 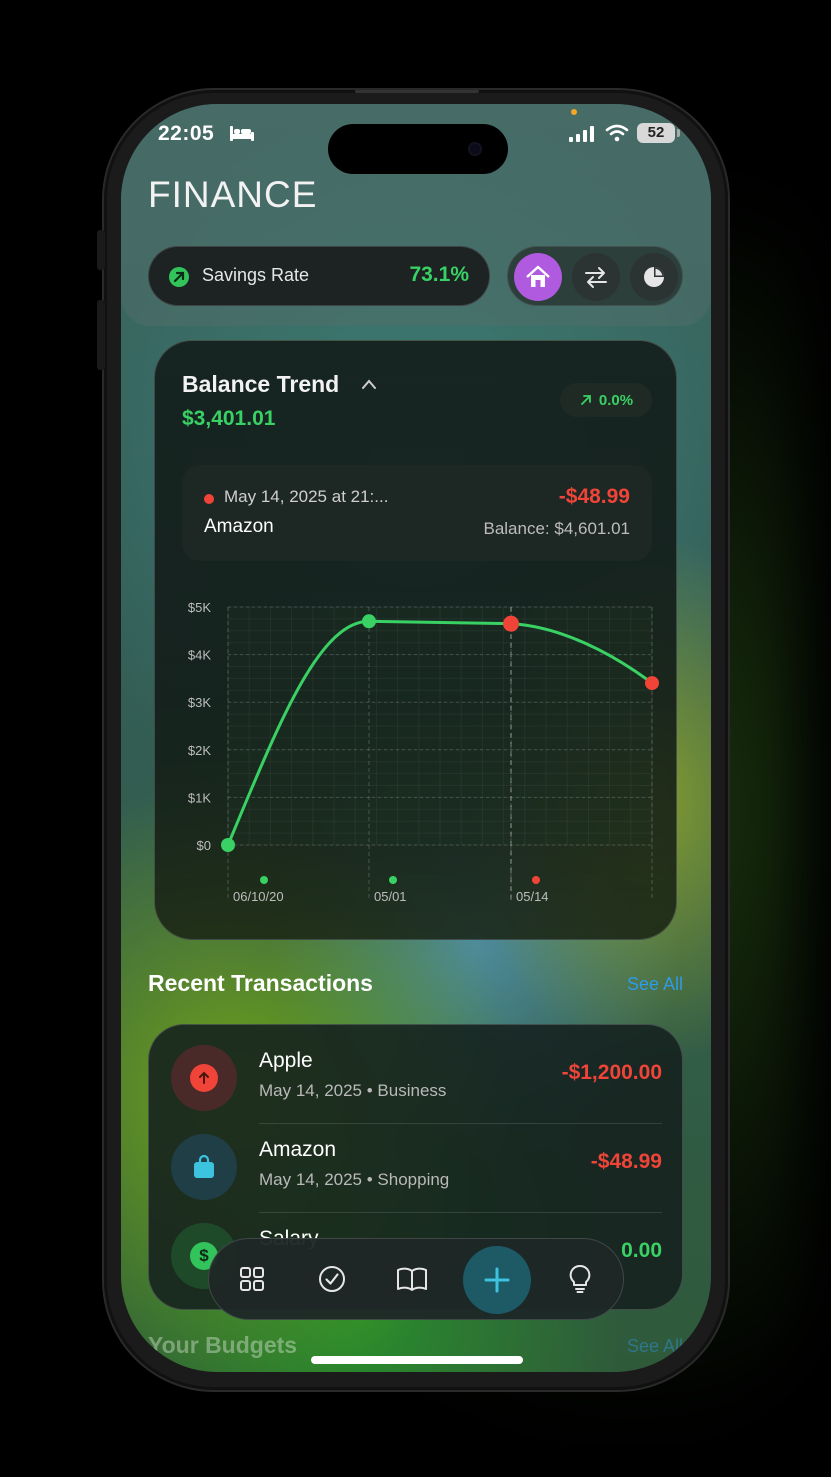 What do you see at coordinates (417, 91) in the screenshot?
I see `phone-top-edge` at bounding box center [417, 91].